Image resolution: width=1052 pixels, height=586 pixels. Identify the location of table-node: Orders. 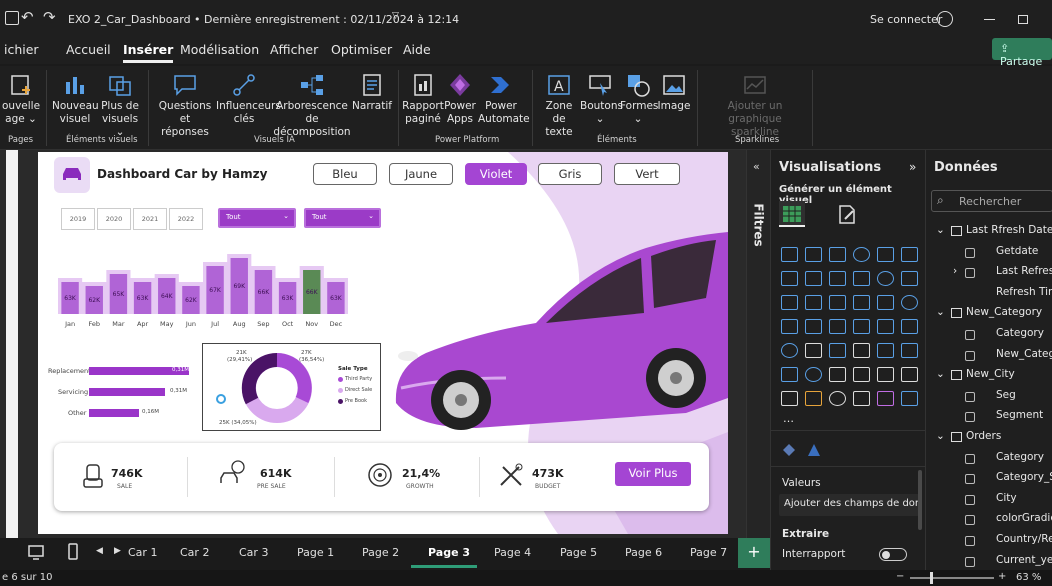
(983, 436).